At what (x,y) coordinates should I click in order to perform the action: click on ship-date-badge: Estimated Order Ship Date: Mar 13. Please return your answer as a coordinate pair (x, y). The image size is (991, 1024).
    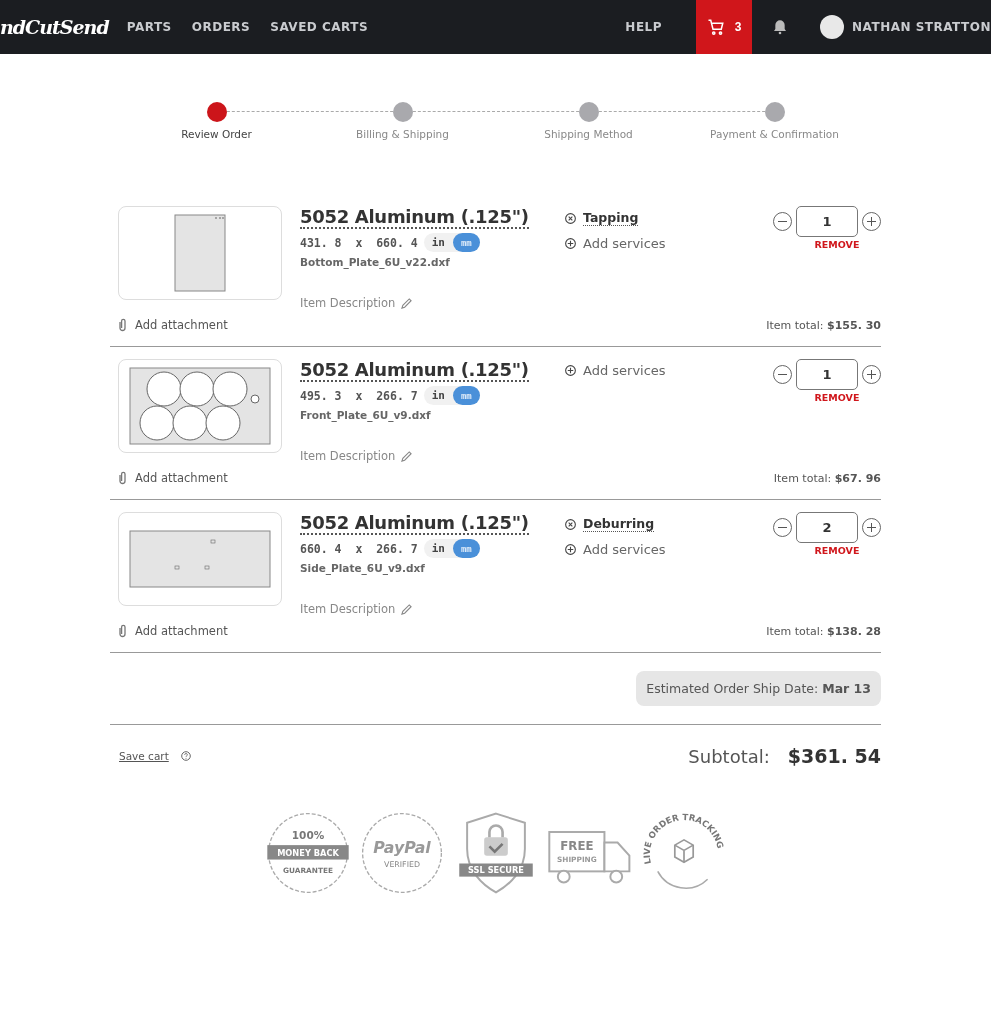
    Looking at the image, I should click on (758, 688).